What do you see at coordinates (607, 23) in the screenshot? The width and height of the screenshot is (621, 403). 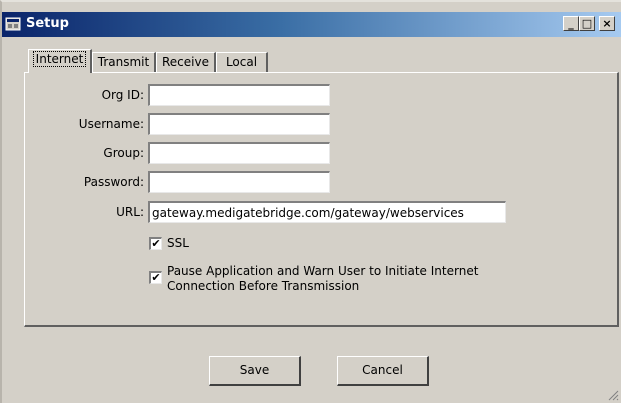 I see `close-button: ×` at bounding box center [607, 23].